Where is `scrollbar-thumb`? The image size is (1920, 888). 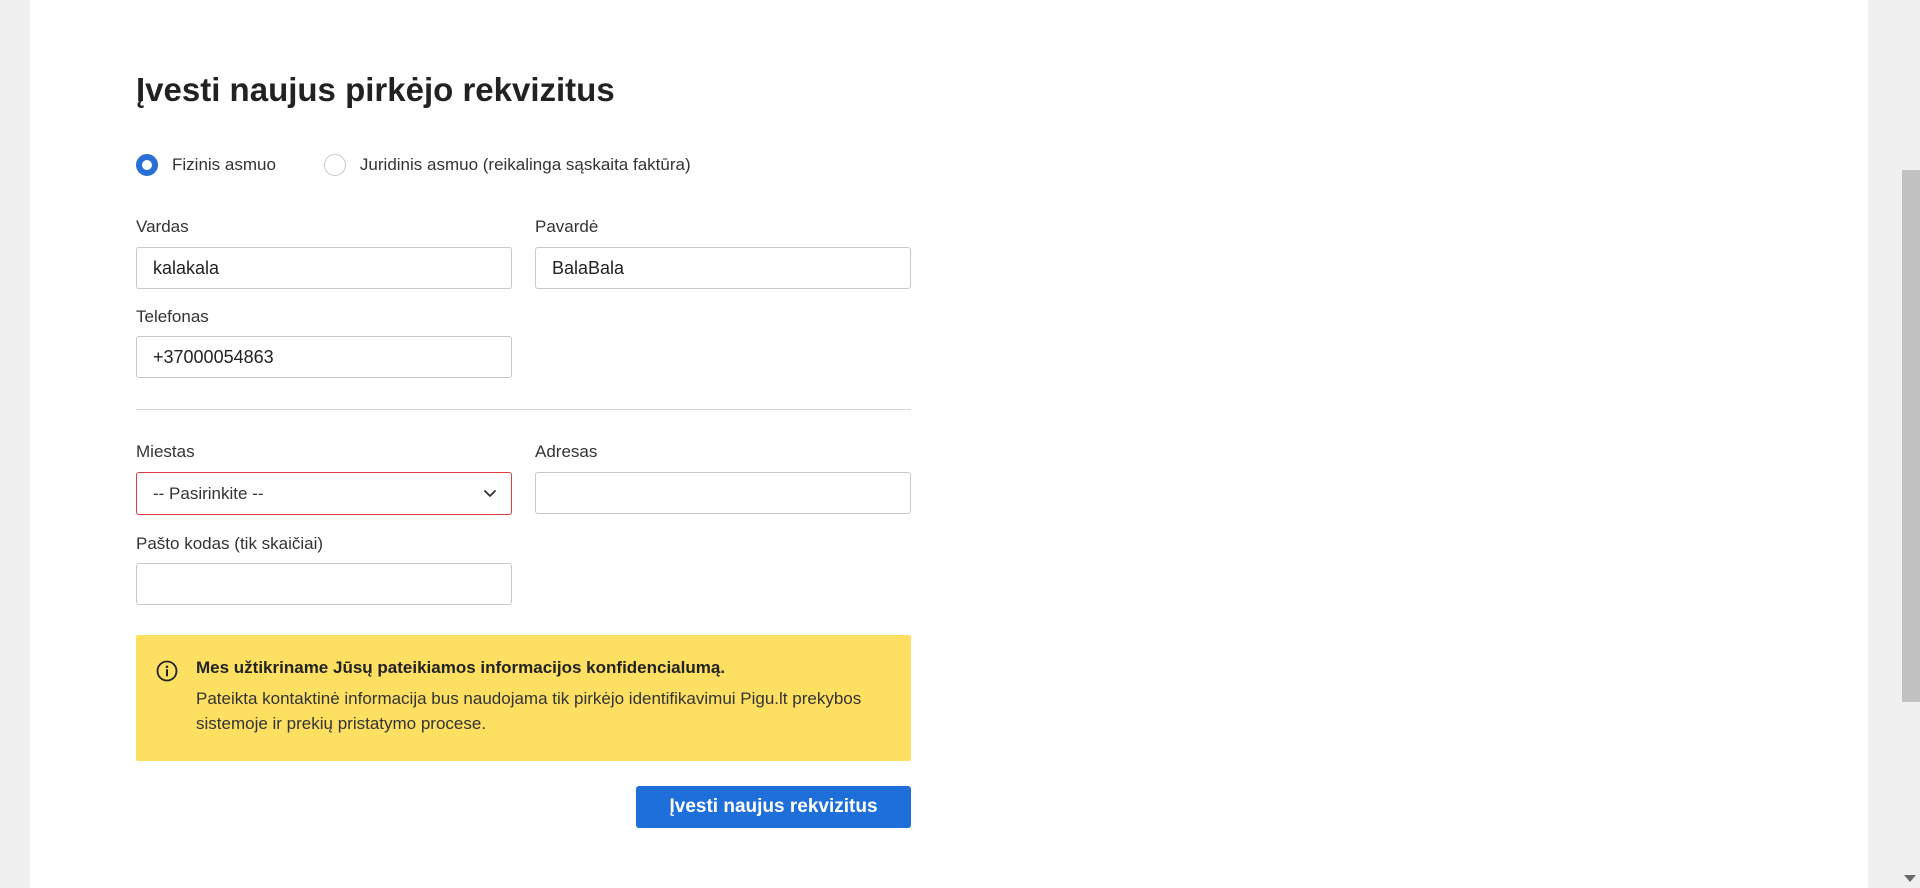
scrollbar-thumb is located at coordinates (1911, 436).